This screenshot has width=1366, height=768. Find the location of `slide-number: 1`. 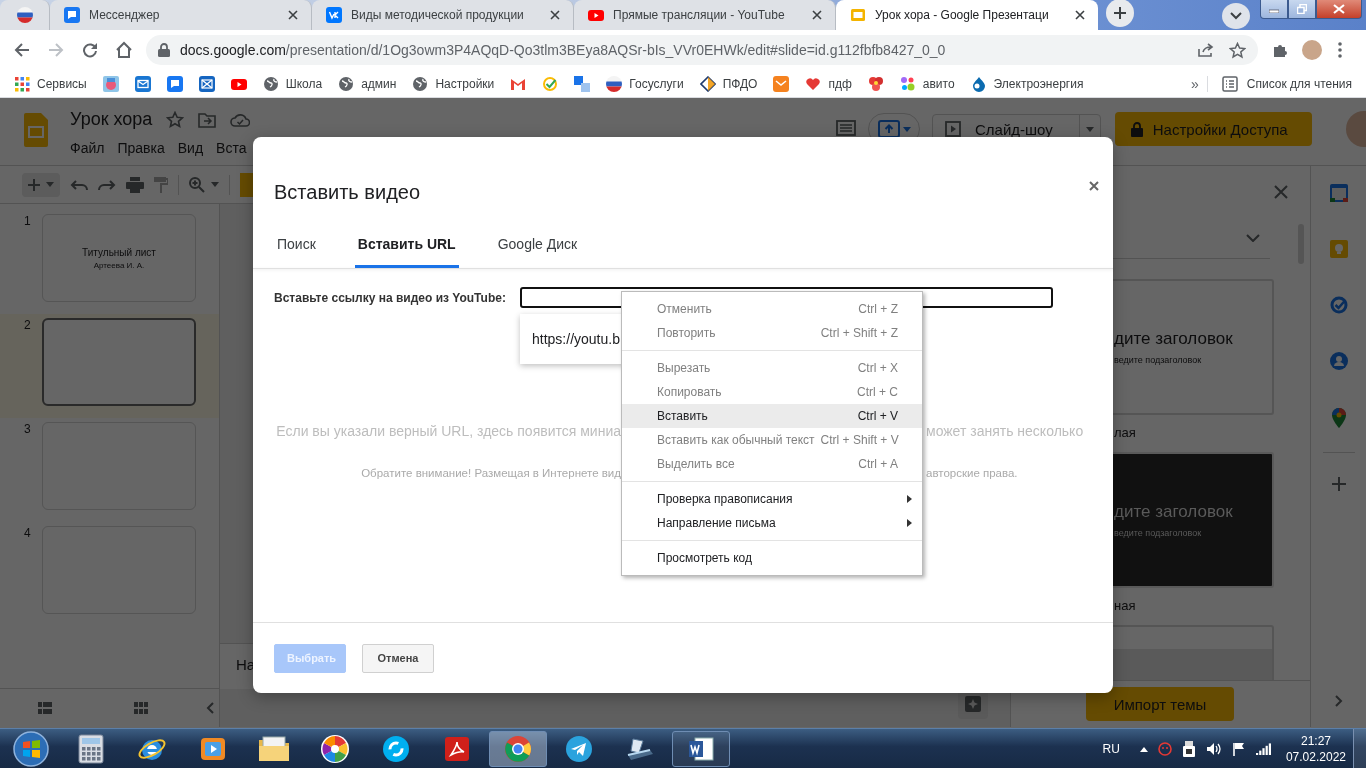

slide-number: 1 is located at coordinates (28, 221).